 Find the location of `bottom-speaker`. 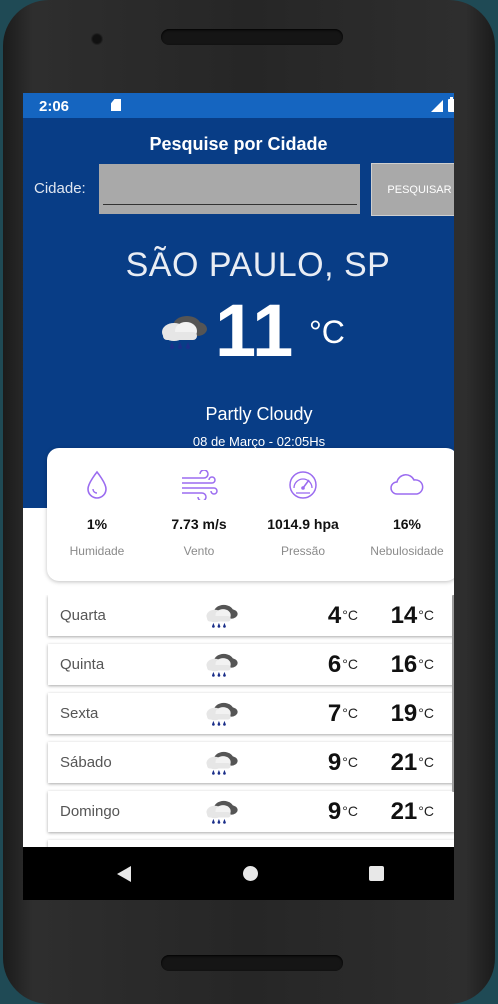

bottom-speaker is located at coordinates (252, 963).